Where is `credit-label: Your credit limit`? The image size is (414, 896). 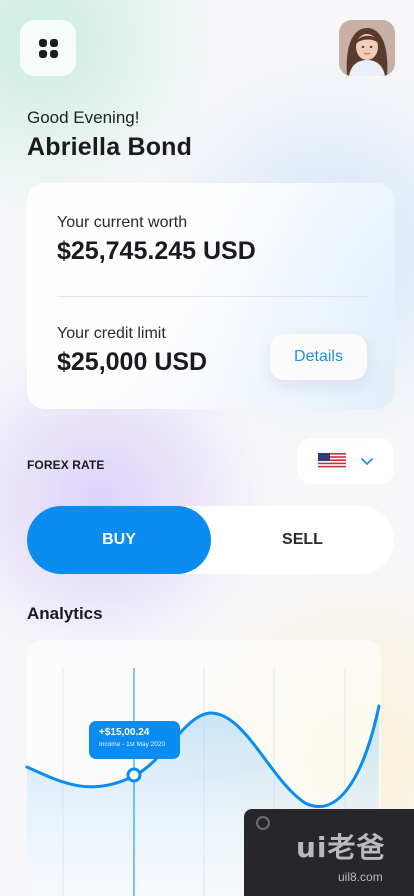 credit-label: Your credit limit is located at coordinates (111, 333).